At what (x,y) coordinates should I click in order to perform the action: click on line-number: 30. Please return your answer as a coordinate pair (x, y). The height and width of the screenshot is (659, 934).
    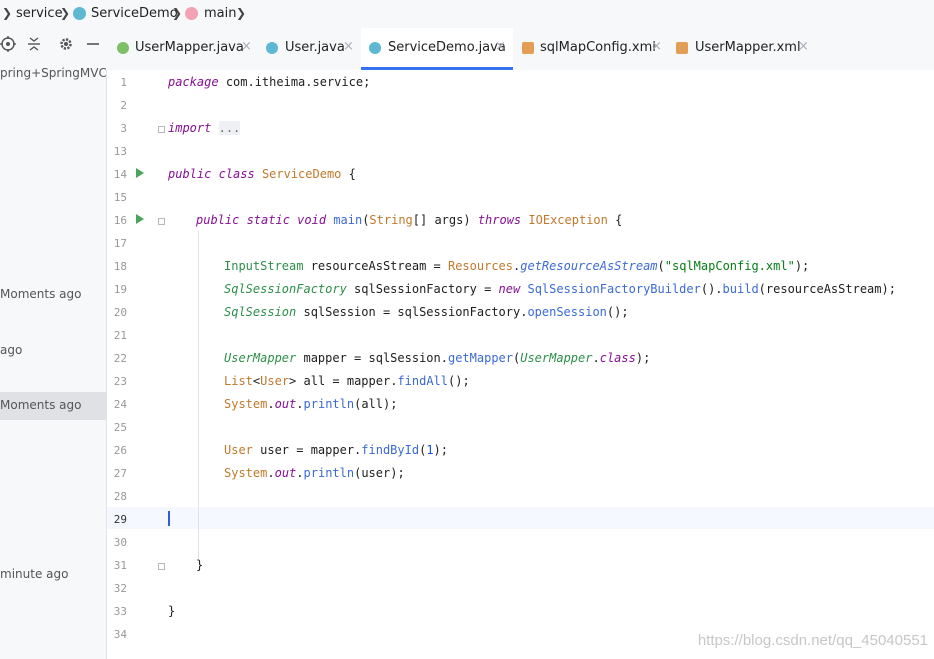
    Looking at the image, I should click on (120, 542).